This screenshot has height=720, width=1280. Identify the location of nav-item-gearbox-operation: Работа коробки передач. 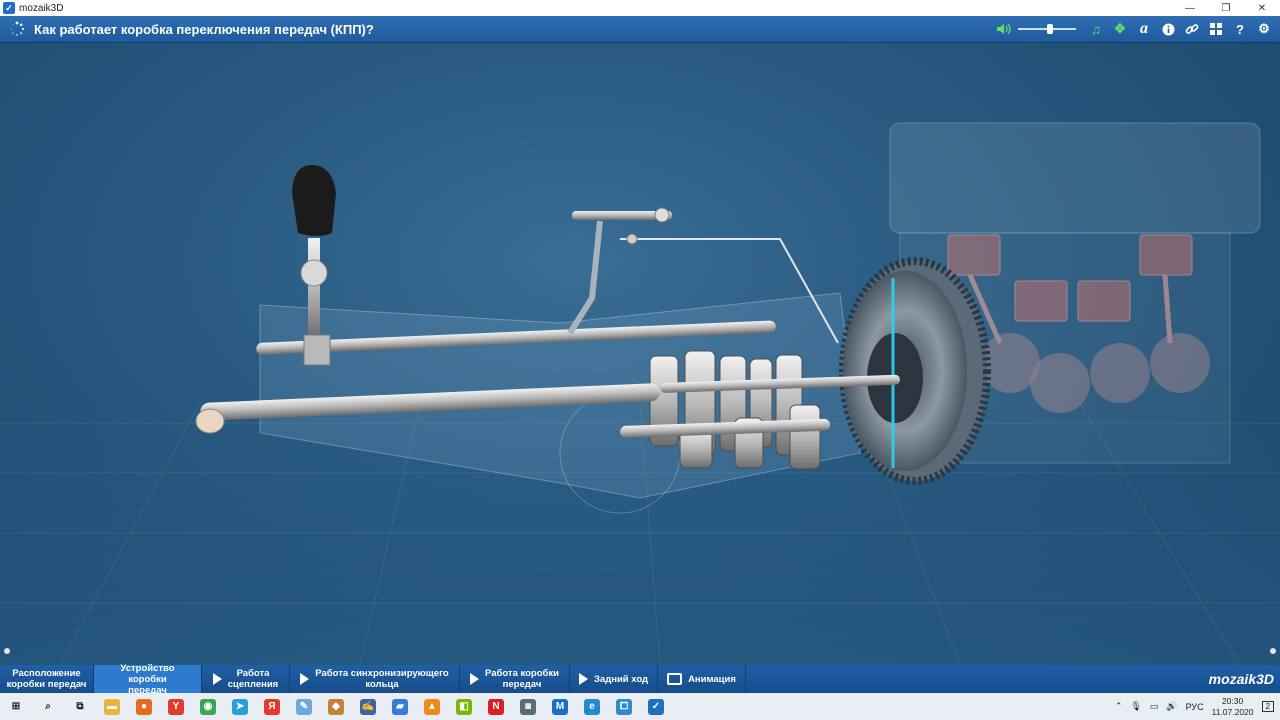
(515, 679).